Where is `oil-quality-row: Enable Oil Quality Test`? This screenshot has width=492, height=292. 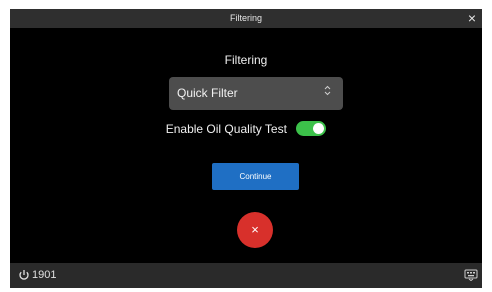
oil-quality-row: Enable Oil Quality Test is located at coordinates (246, 128).